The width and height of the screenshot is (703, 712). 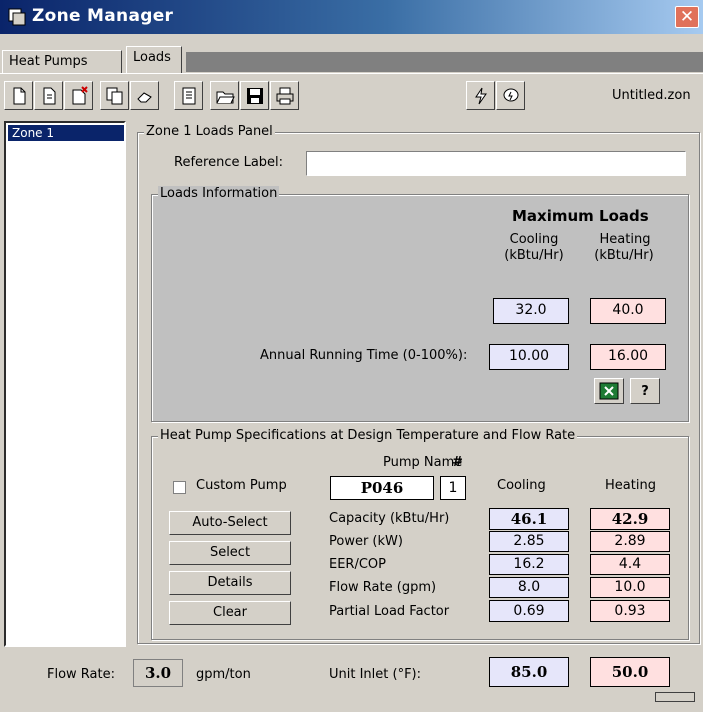 I want to click on cooling-eer-value: 16.2, so click(x=529, y=564).